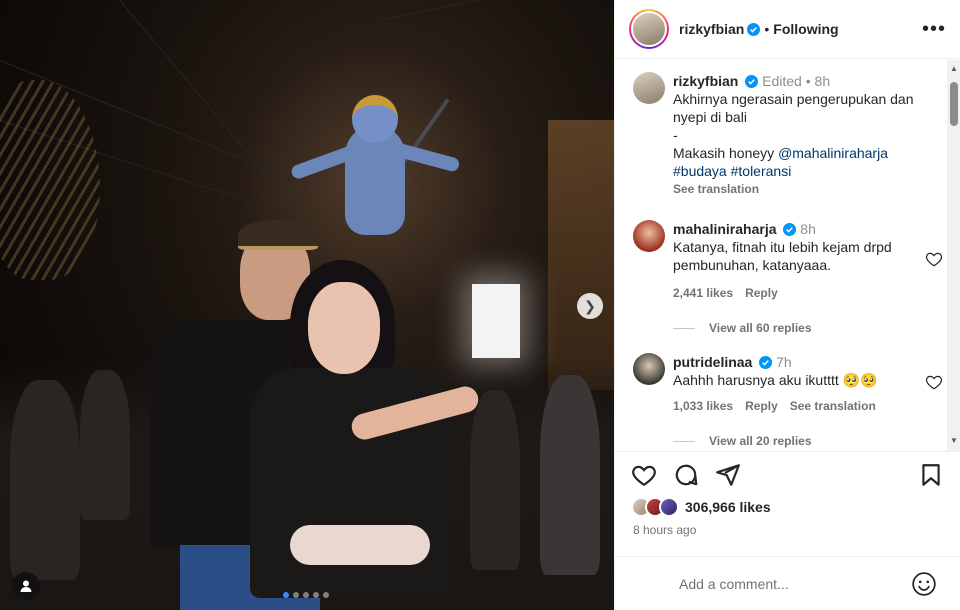  I want to click on power-line, so click(492, 10).